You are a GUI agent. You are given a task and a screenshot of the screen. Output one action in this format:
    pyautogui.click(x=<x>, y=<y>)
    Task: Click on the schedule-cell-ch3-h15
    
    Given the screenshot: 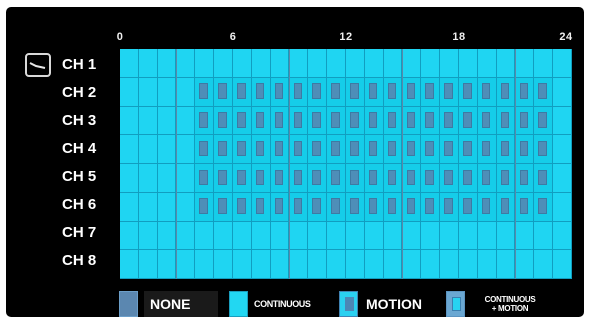 What is the action you would take?
    pyautogui.click(x=412, y=121)
    